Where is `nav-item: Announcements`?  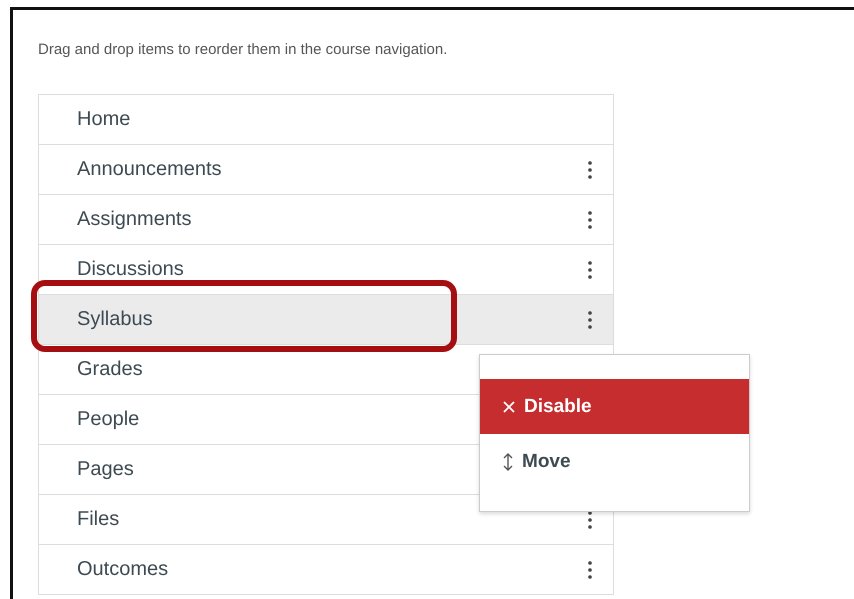 nav-item: Announcements is located at coordinates (326, 170).